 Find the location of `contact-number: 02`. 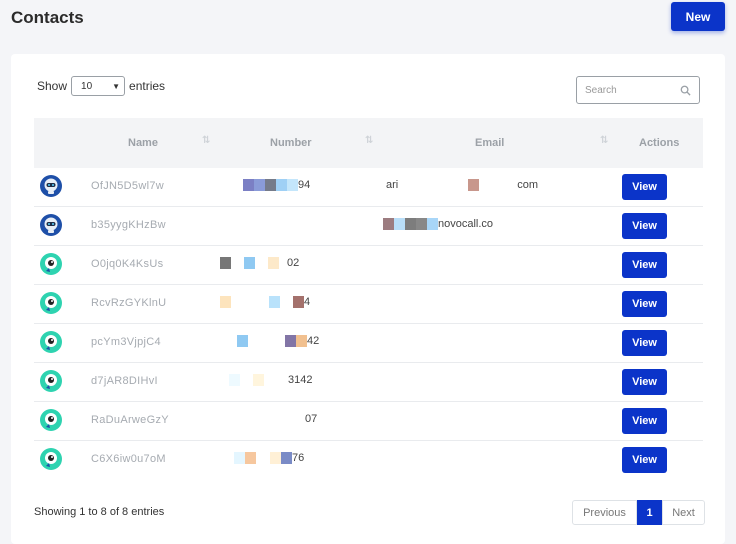

contact-number: 02 is located at coordinates (259, 263).